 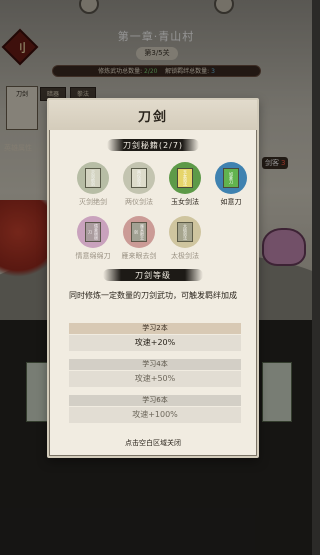 I want to click on dialog-header: 刀剑, so click(x=153, y=115).